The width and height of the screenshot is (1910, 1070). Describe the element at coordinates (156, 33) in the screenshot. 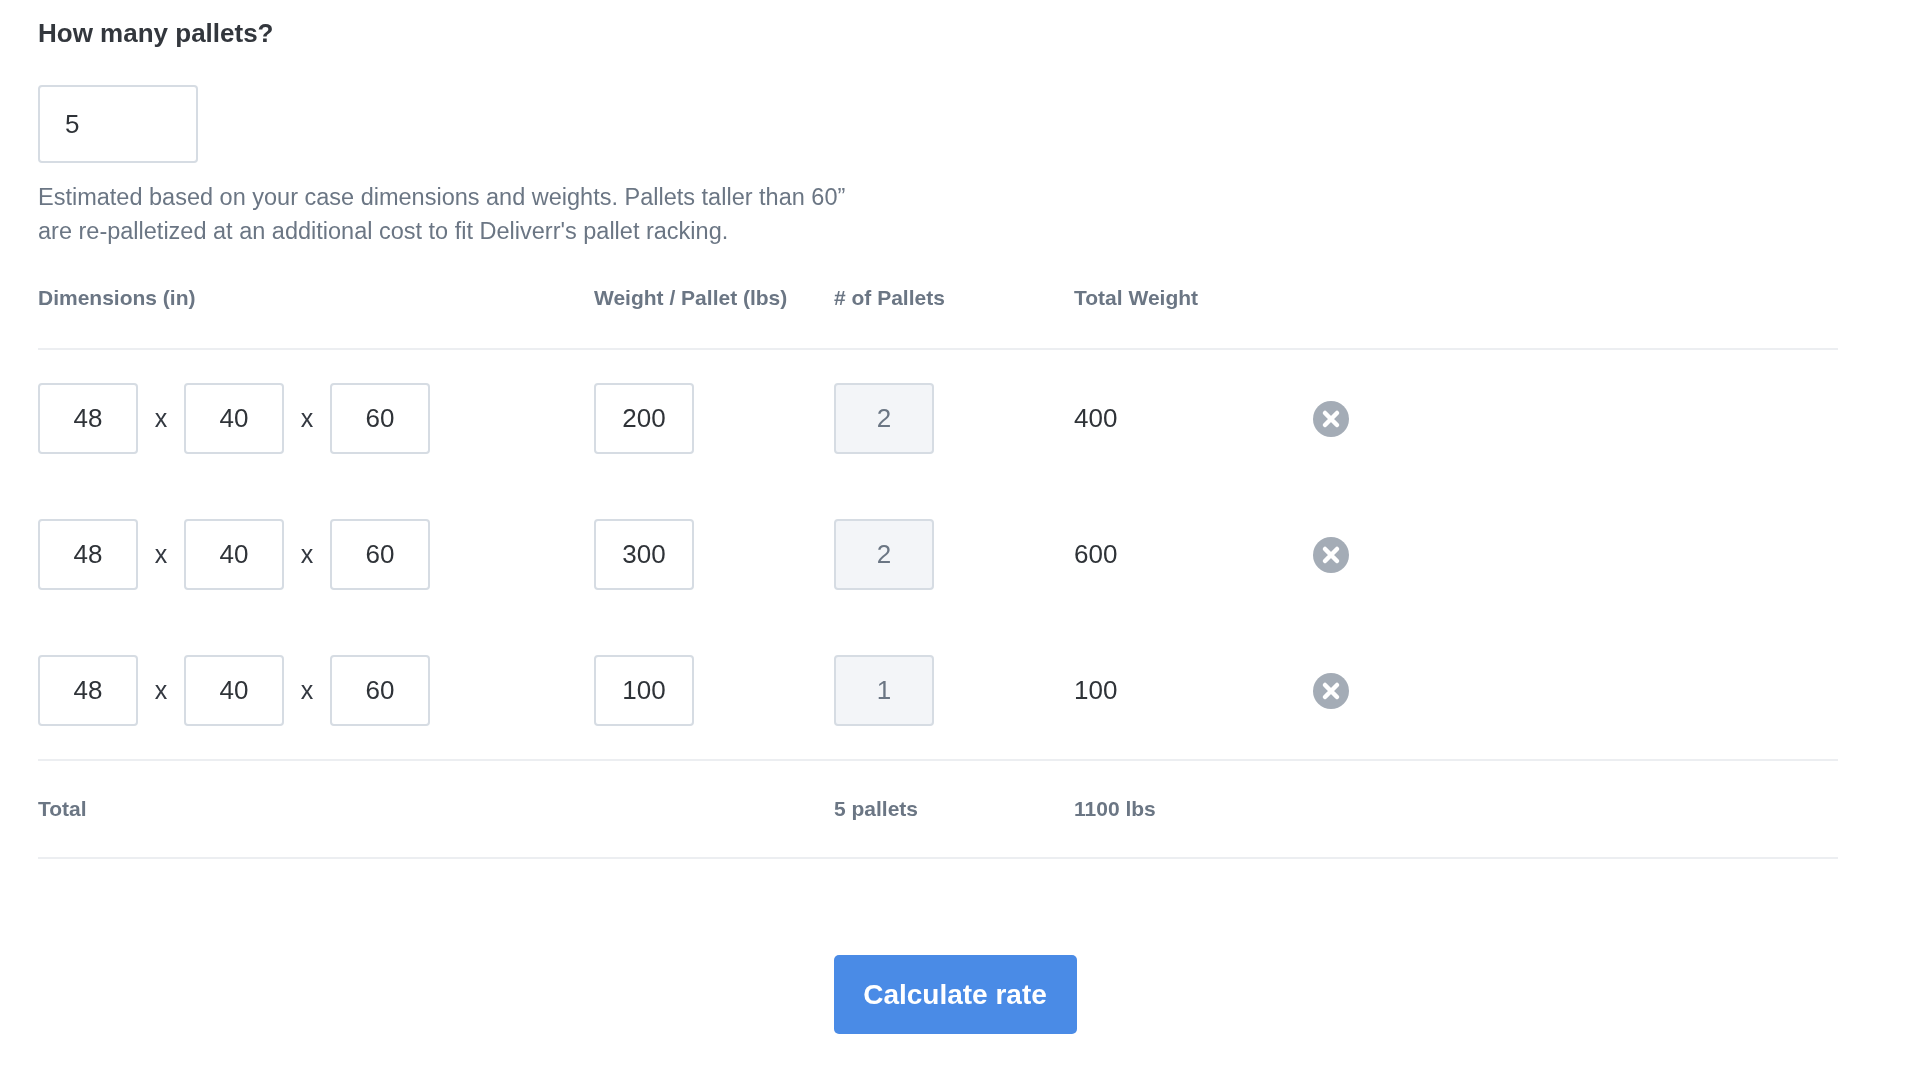

I see `question-heading: How many pallets?` at that location.